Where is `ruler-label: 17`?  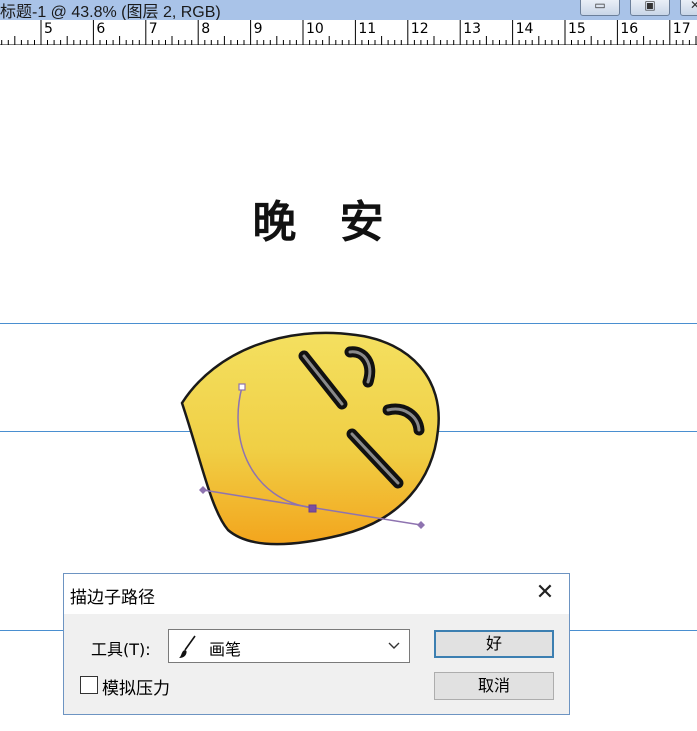 ruler-label: 17 is located at coordinates (682, 29).